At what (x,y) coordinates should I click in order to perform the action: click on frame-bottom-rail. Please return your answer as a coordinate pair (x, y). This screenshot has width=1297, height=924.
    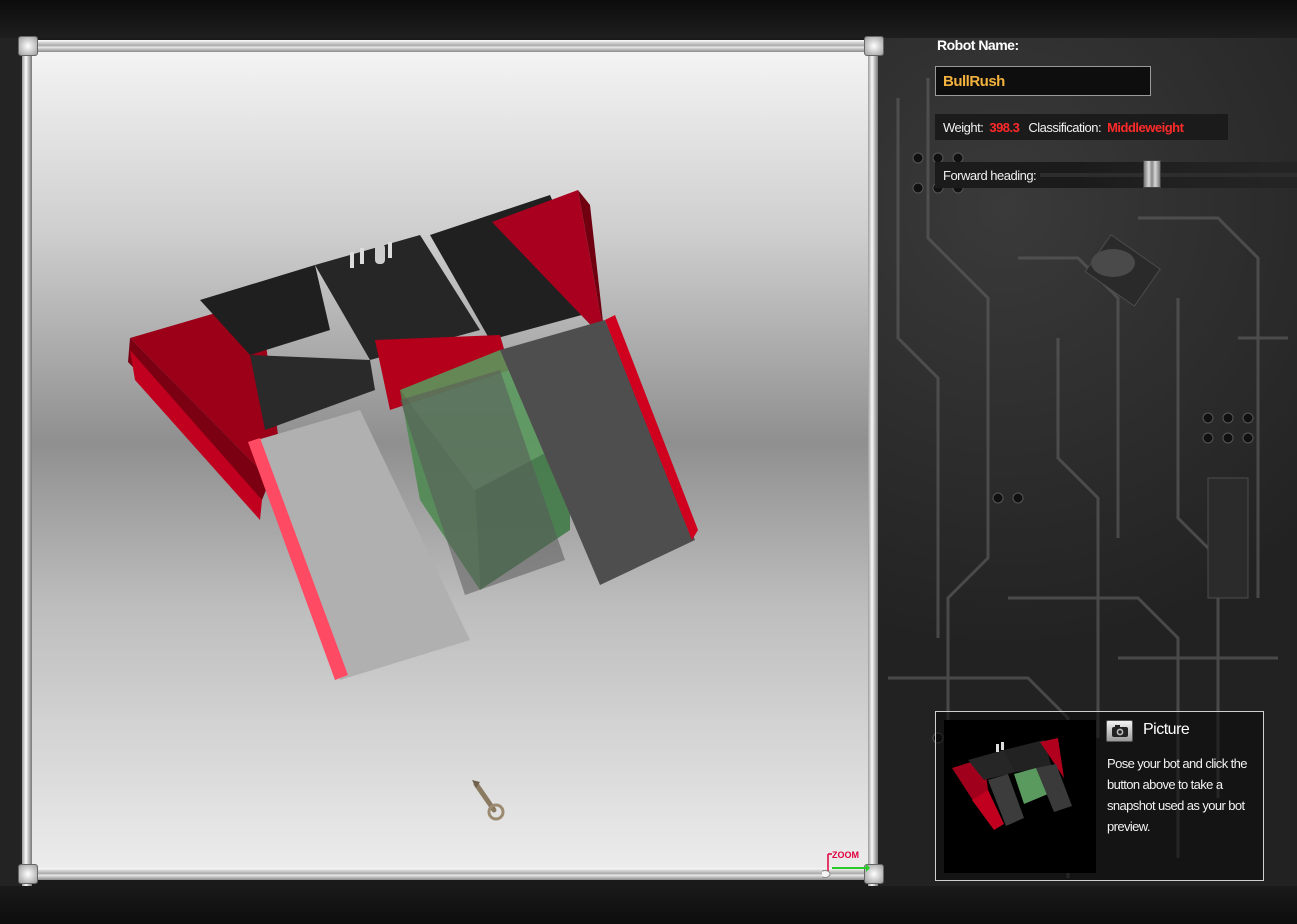
    Looking at the image, I should click on (450, 874).